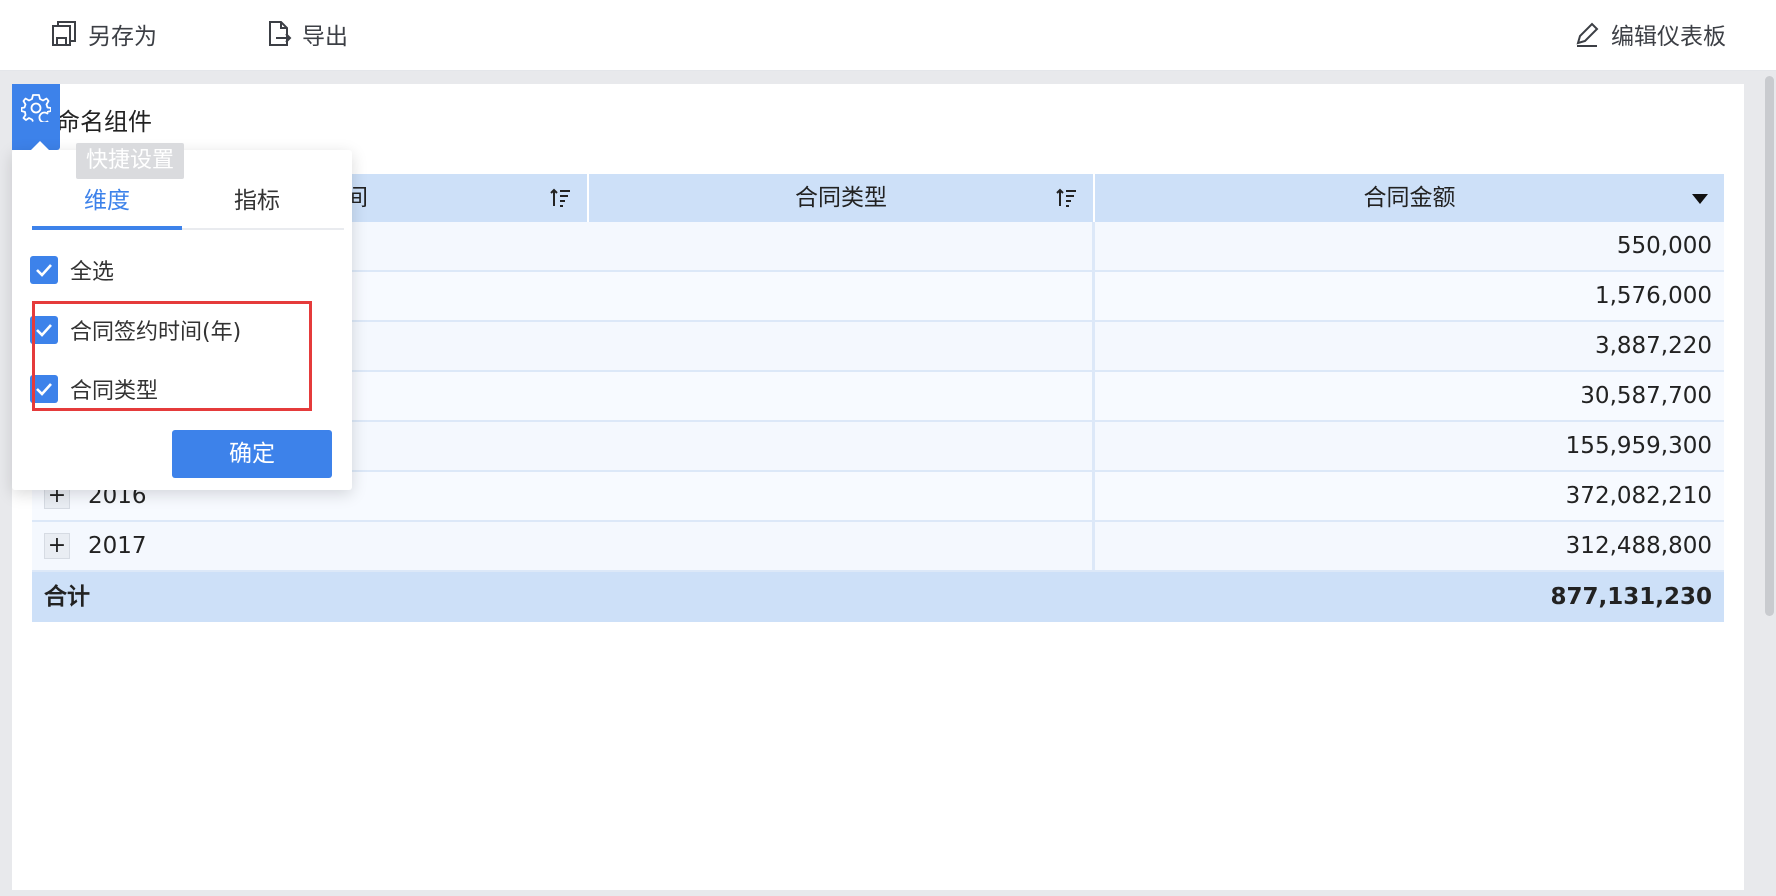  What do you see at coordinates (57, 546) in the screenshot?
I see `expand-plus-icon: +` at bounding box center [57, 546].